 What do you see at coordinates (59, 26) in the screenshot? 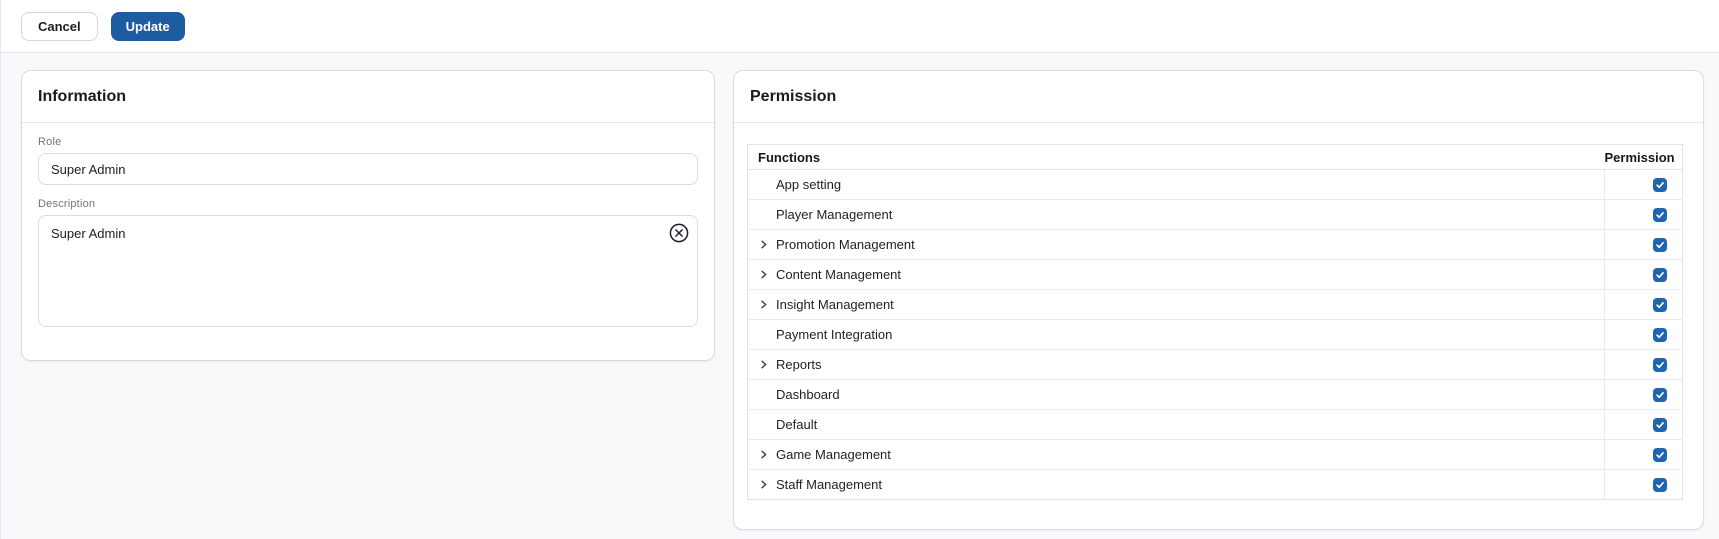
I see `cancel-button: Cancel` at bounding box center [59, 26].